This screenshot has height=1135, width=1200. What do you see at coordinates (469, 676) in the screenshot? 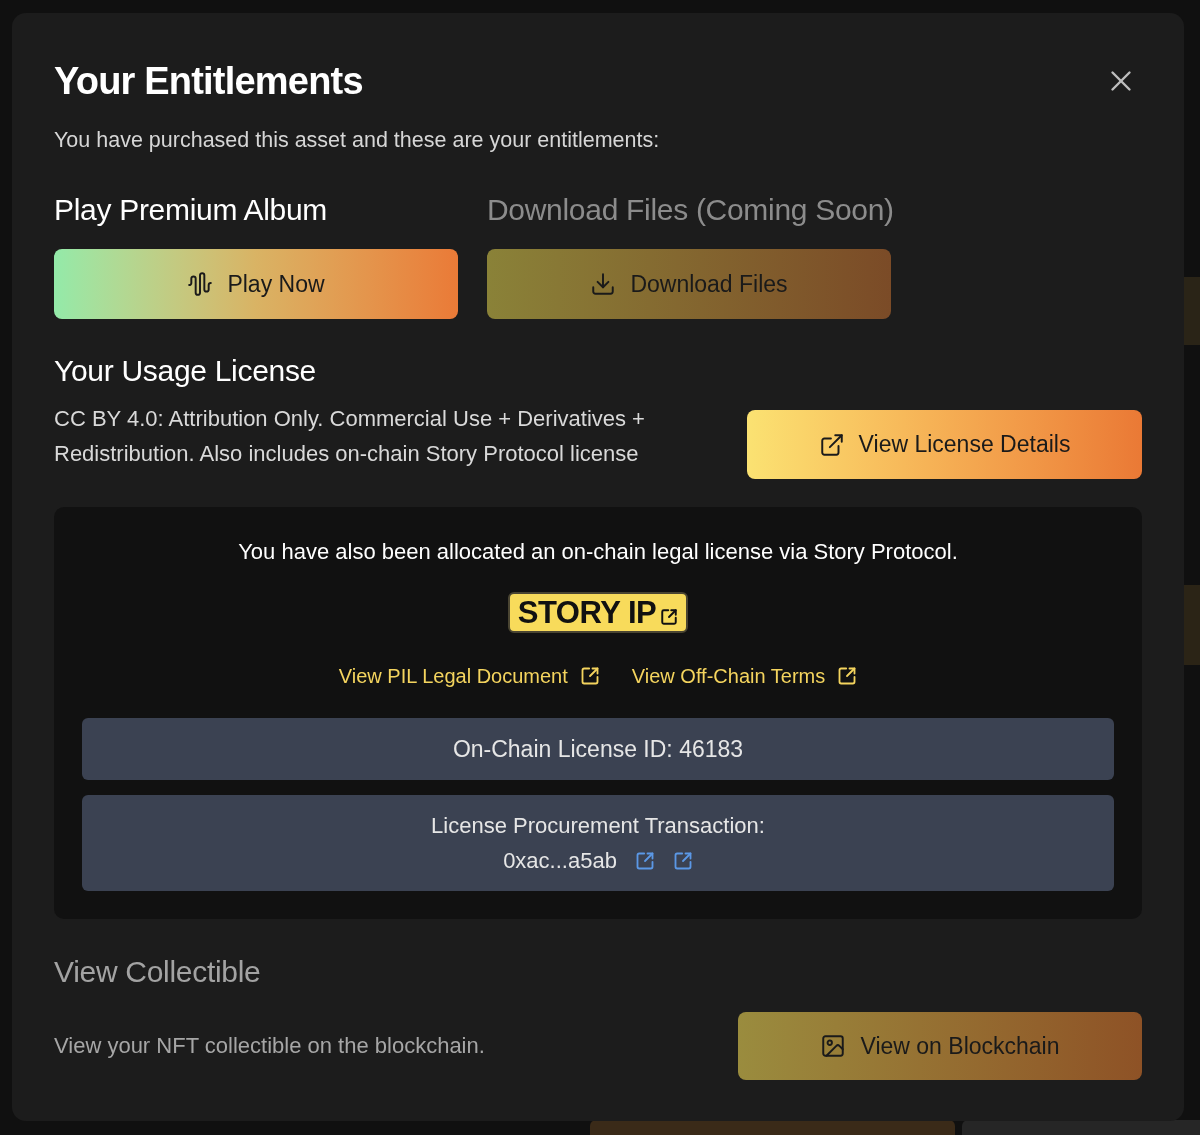
I see `document-link: View PIL Legal Document` at bounding box center [469, 676].